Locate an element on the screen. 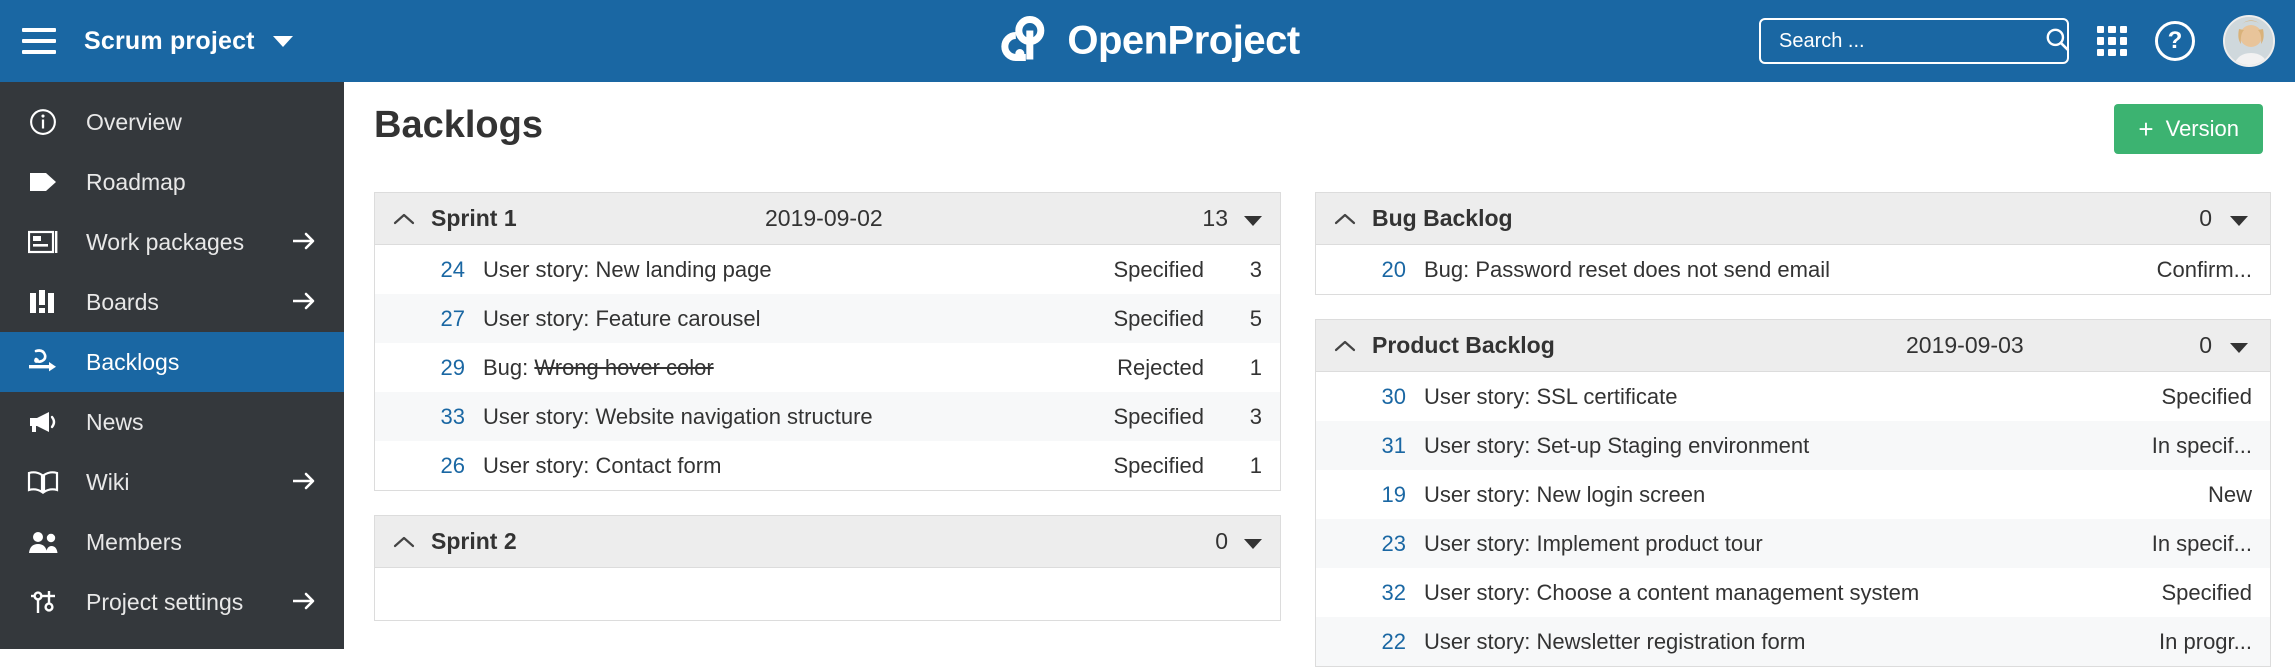  sidebar-item-wiki: Wiki is located at coordinates (172, 482).